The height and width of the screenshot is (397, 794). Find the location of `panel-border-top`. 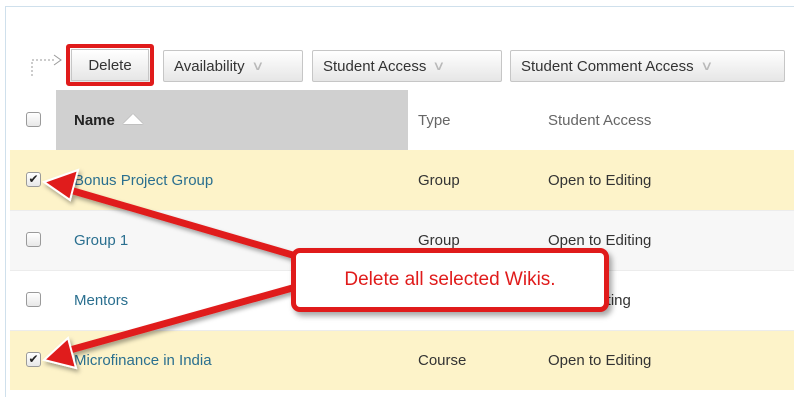

panel-border-top is located at coordinates (399, 6).